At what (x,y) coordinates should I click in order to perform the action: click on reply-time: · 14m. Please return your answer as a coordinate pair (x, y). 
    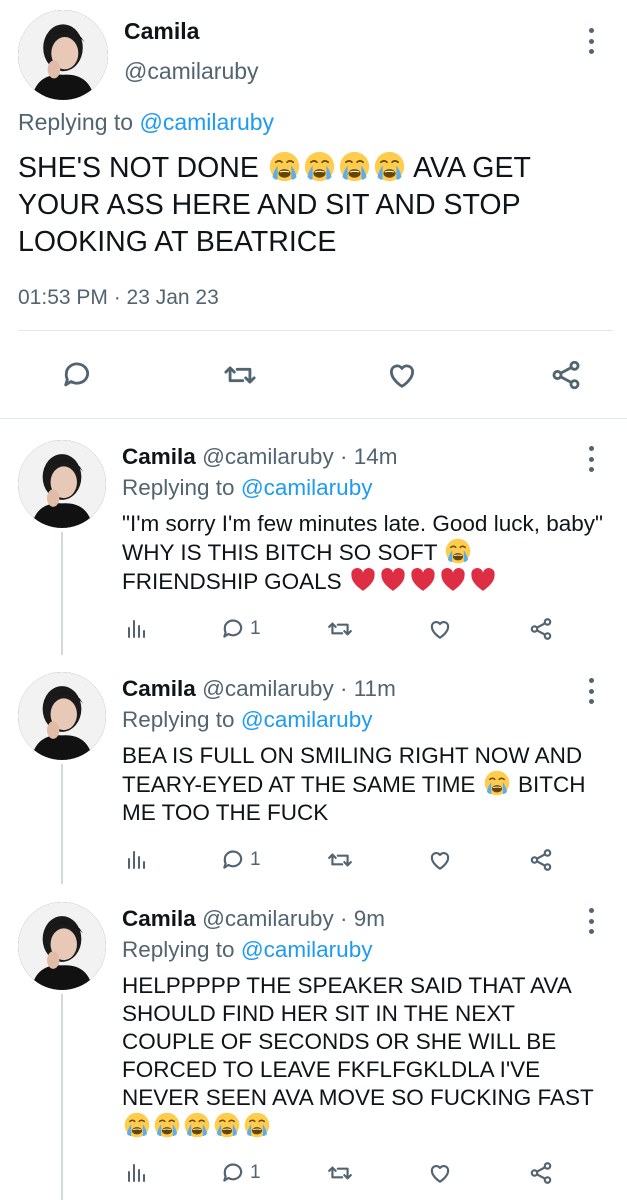
    Looking at the image, I should click on (369, 456).